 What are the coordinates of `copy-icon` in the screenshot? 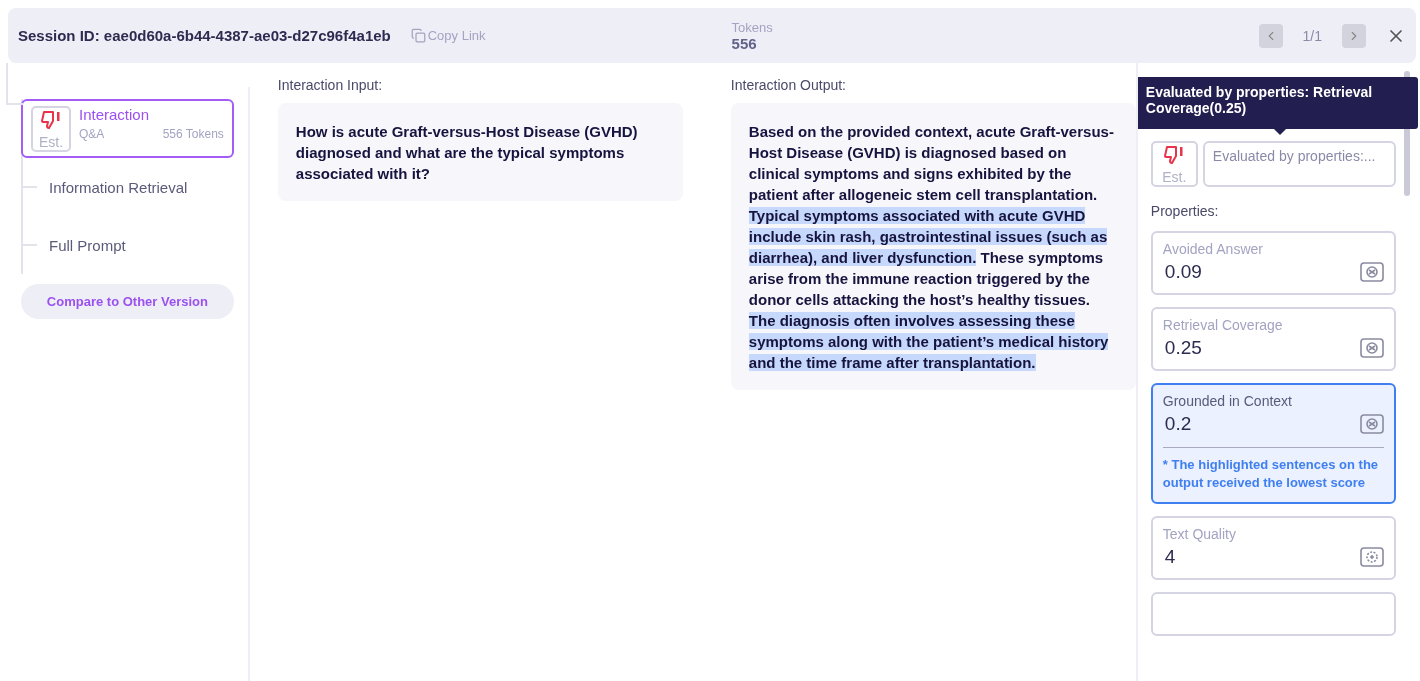 It's located at (418, 35).